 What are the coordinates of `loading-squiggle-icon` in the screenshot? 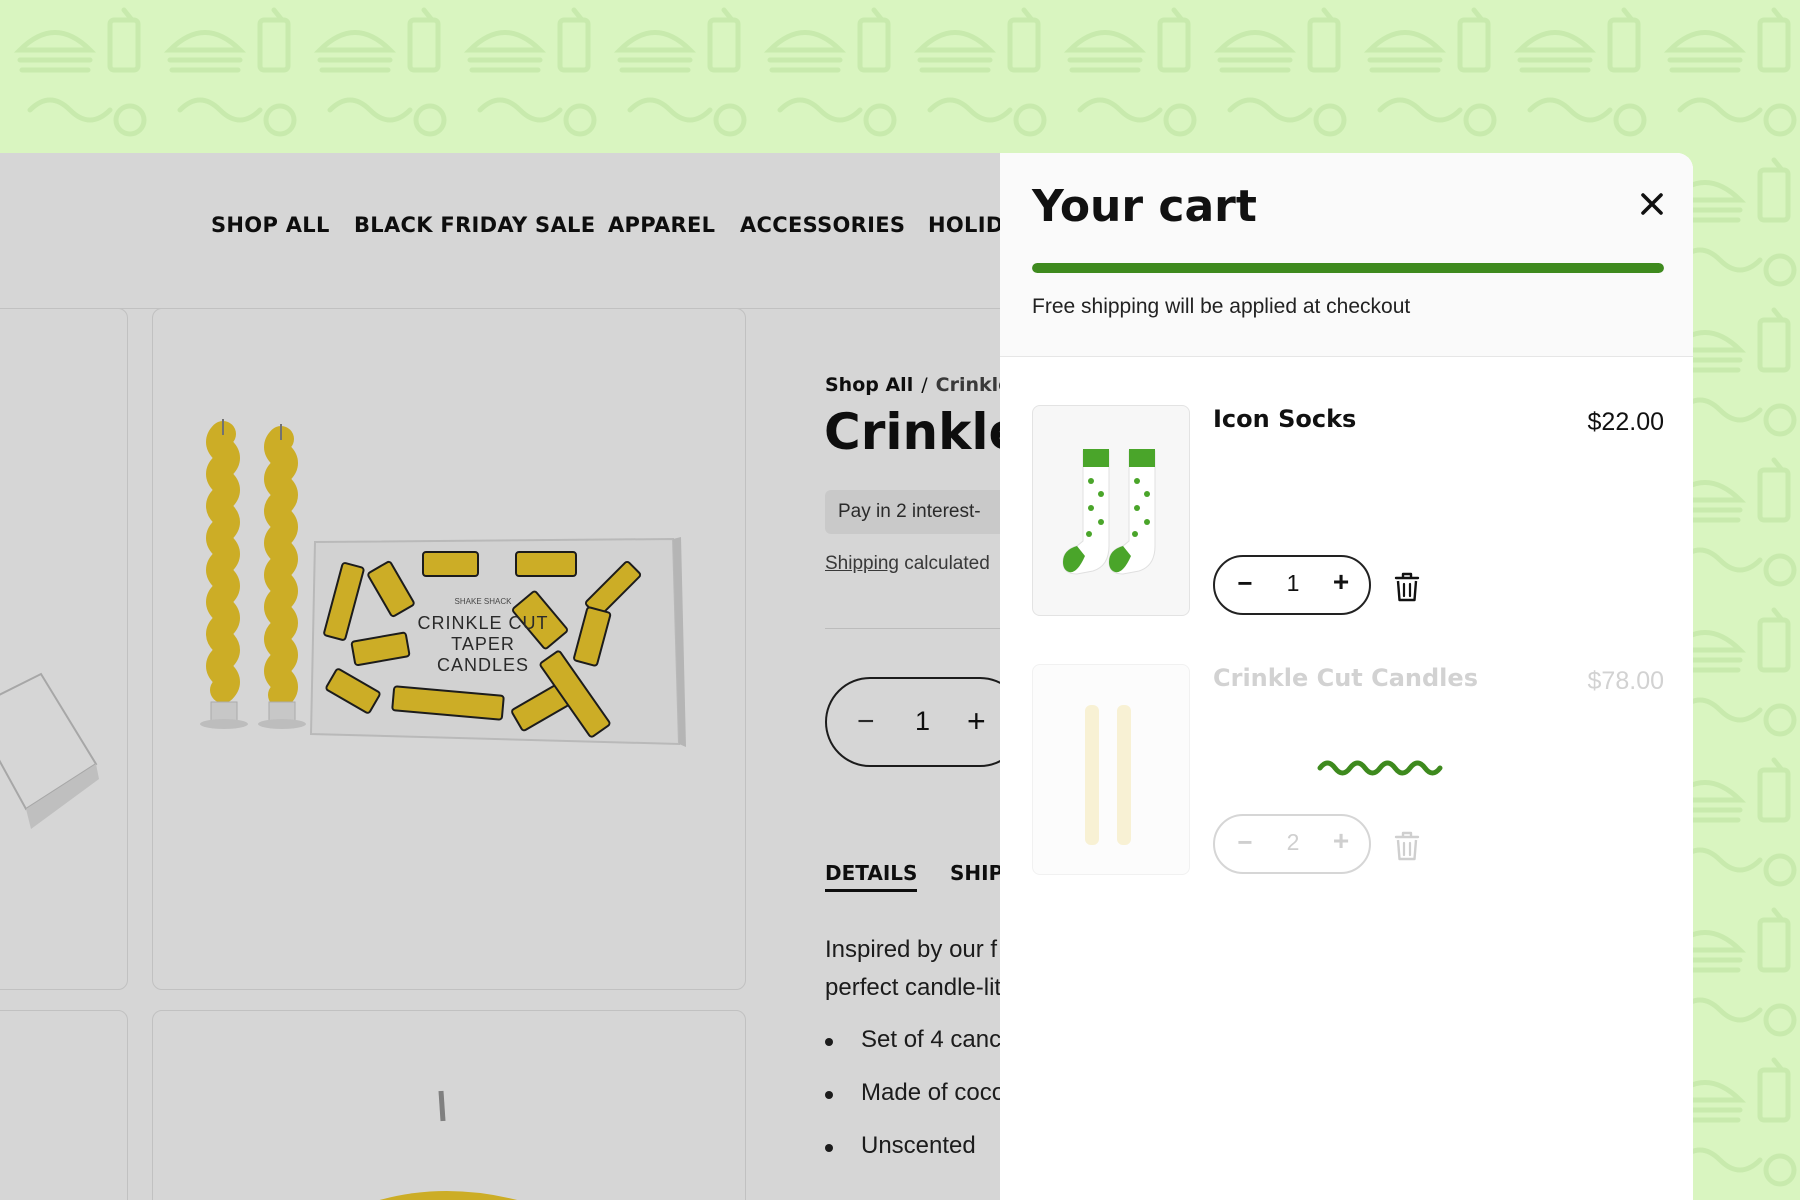 It's located at (1380, 768).